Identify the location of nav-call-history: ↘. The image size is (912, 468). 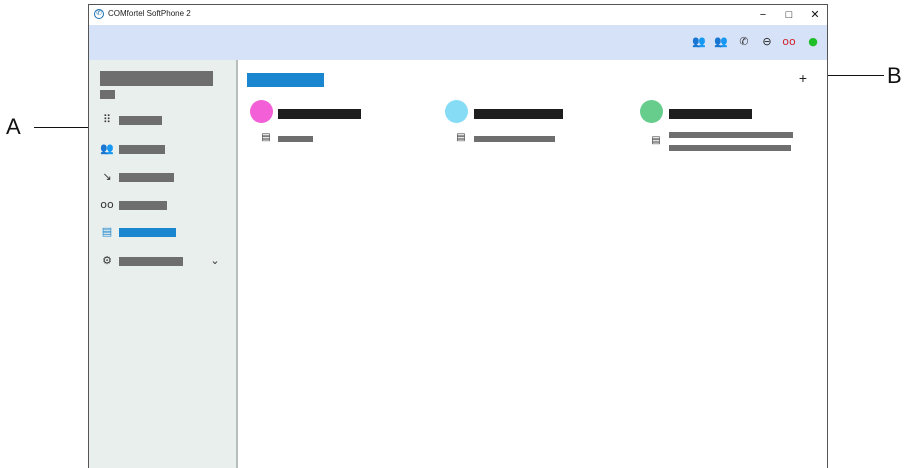
(164, 177).